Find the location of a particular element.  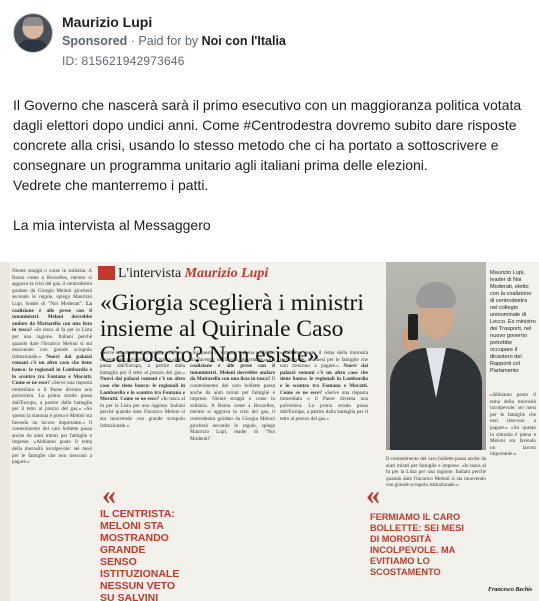

message-paragraph: Vedrete che manterremo i patti. is located at coordinates (111, 185).